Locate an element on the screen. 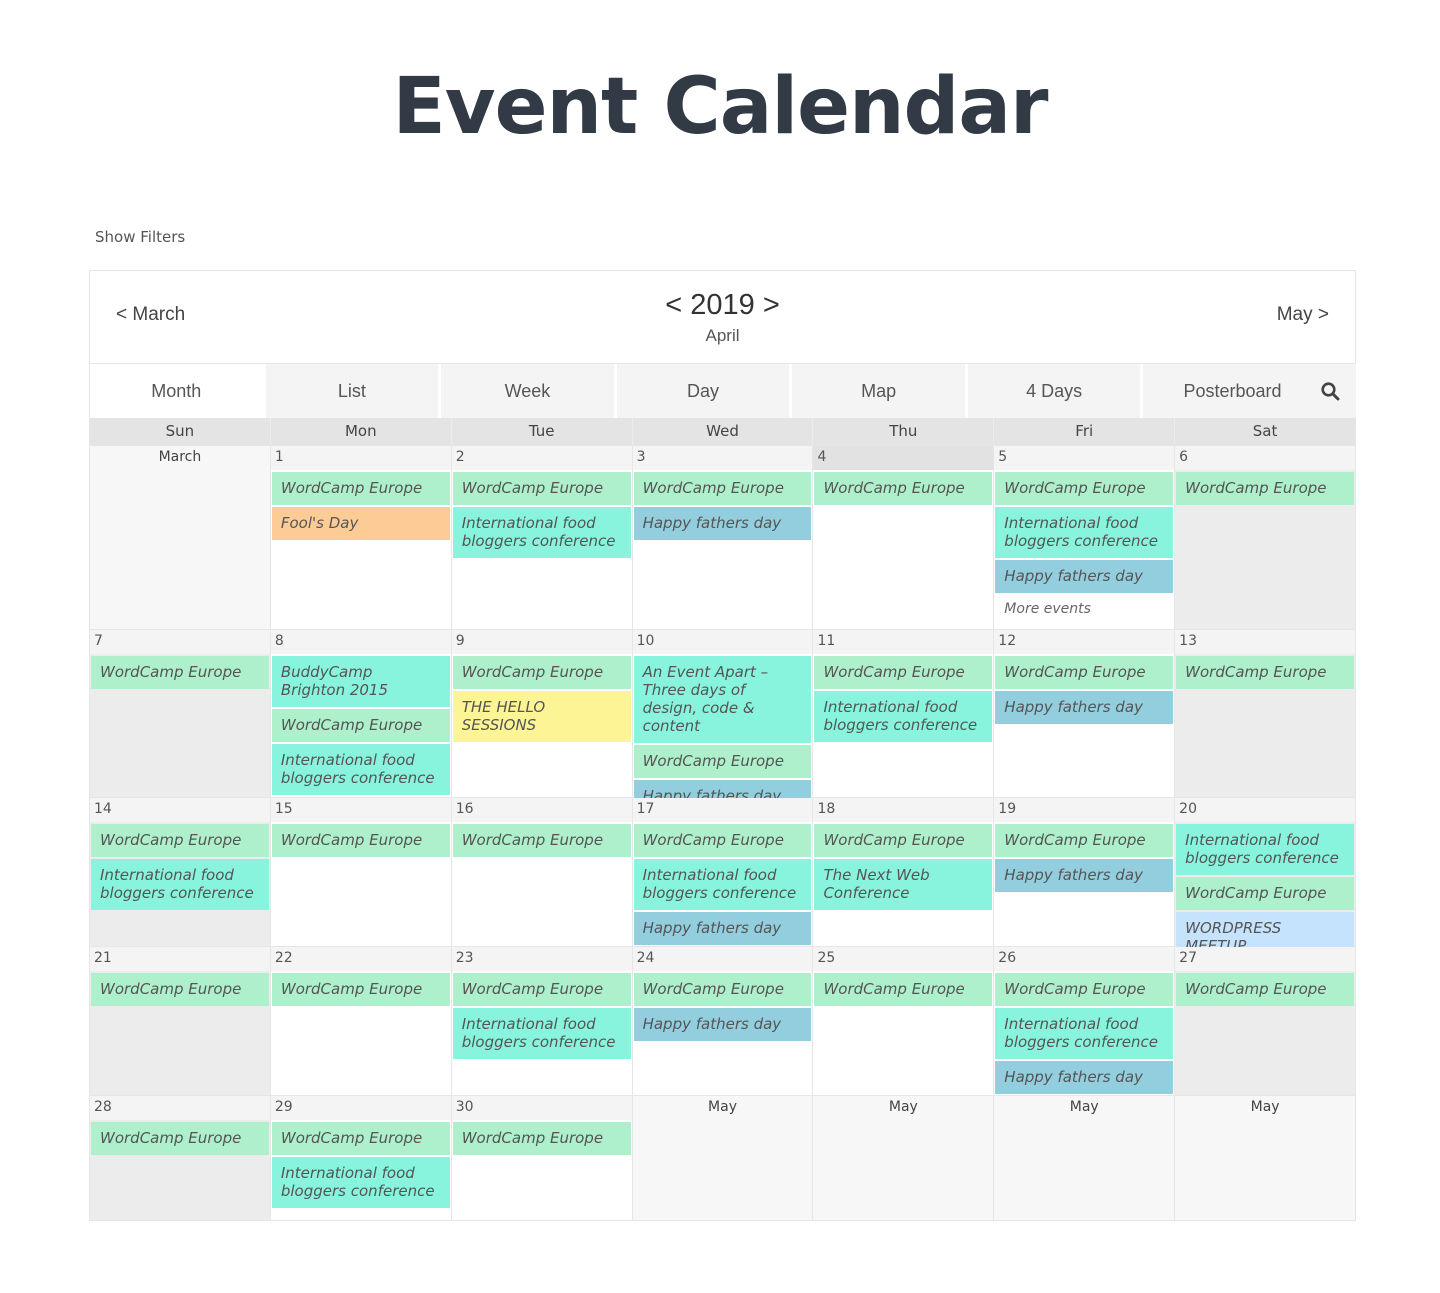 This screenshot has width=1440, height=1293. event-hello: THE HELLO SESSIONS is located at coordinates (541, 716).